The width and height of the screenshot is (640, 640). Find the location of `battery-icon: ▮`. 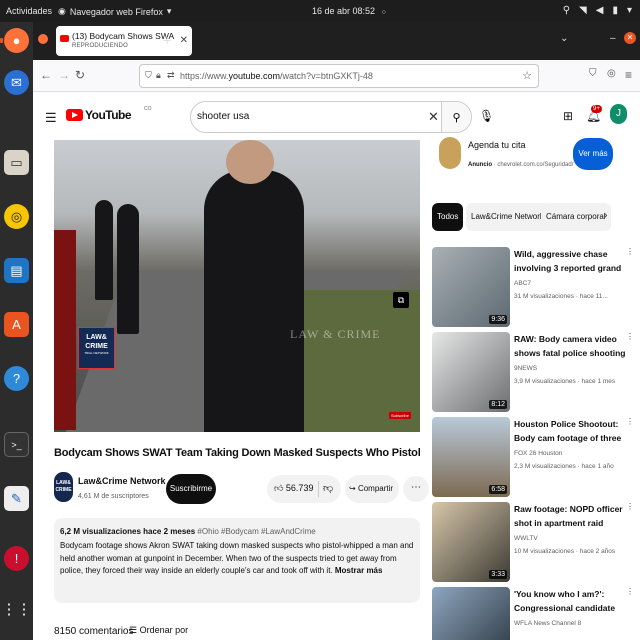

battery-icon: ▮ is located at coordinates (615, 10).